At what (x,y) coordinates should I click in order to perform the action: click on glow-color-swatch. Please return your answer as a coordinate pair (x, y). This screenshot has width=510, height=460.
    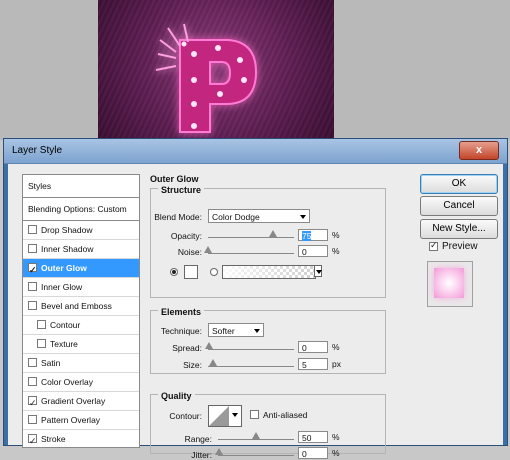
    Looking at the image, I should click on (191, 272).